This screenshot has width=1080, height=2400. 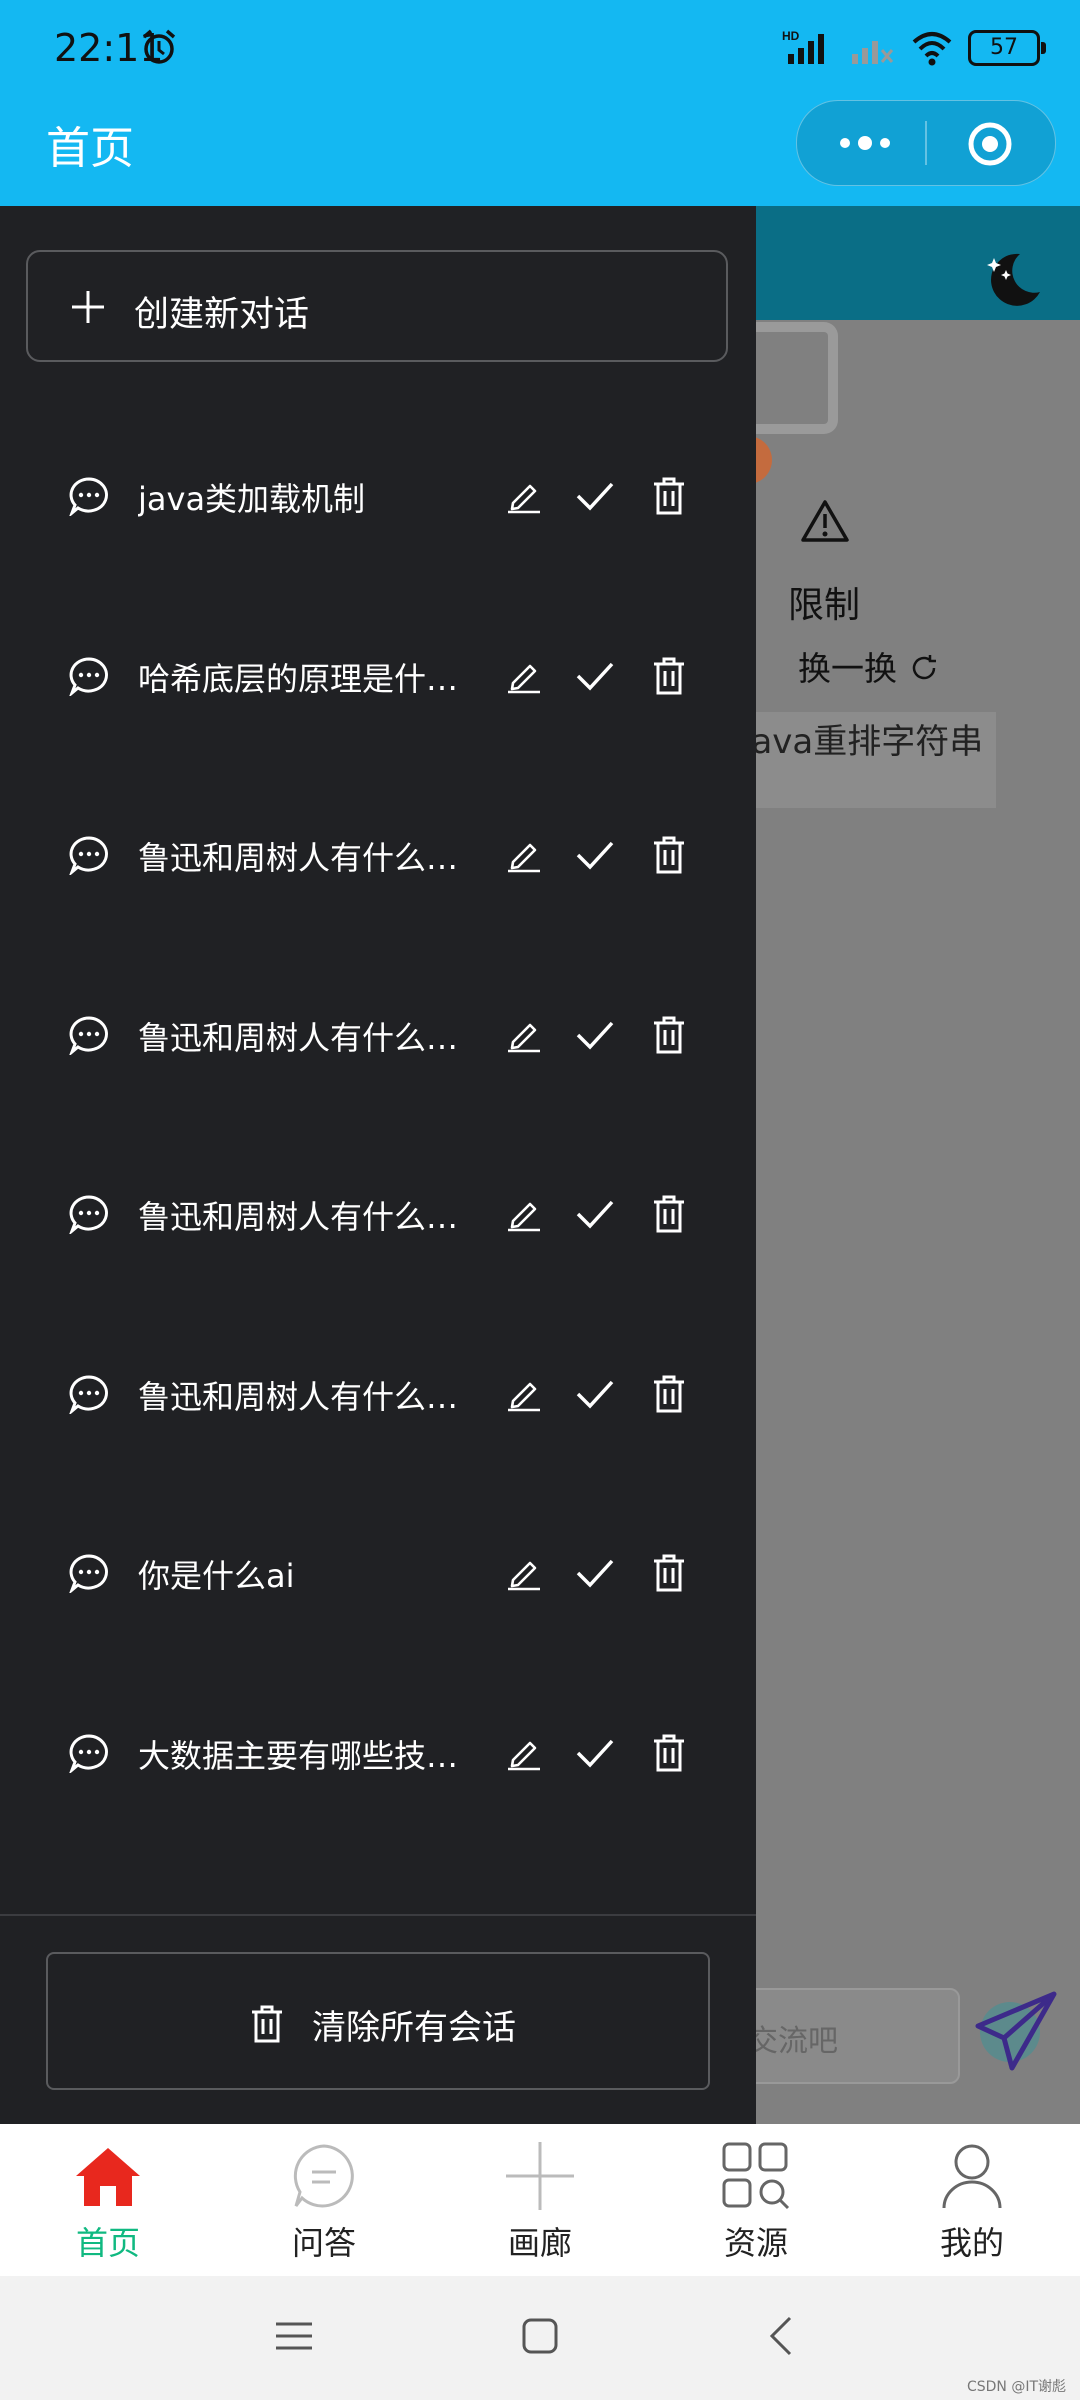 I want to click on refresh-button: 换一换, so click(x=869, y=666).